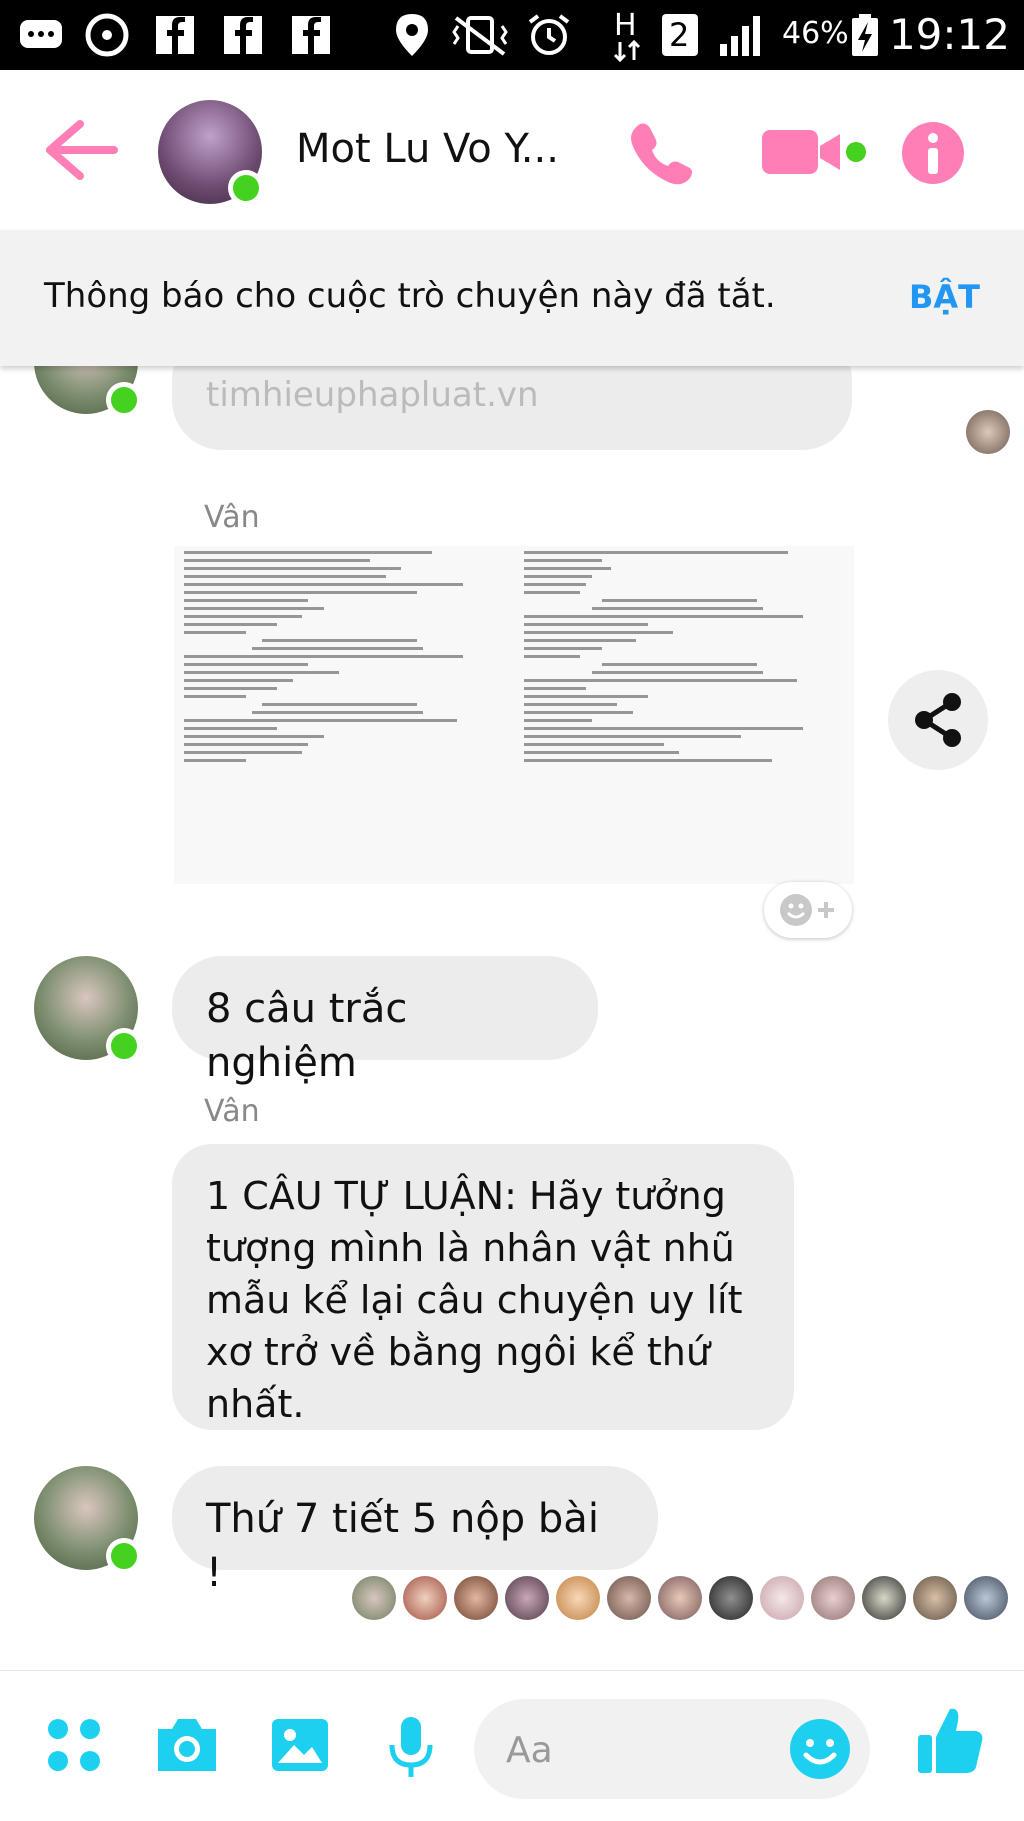 This screenshot has width=1024, height=1821. I want to click on steering-icon, so click(107, 35).